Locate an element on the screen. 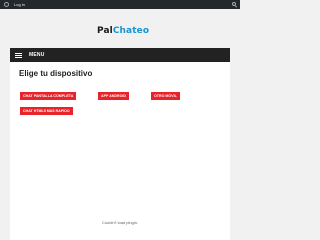  logo-text-part2: Chateo is located at coordinates (131, 31).